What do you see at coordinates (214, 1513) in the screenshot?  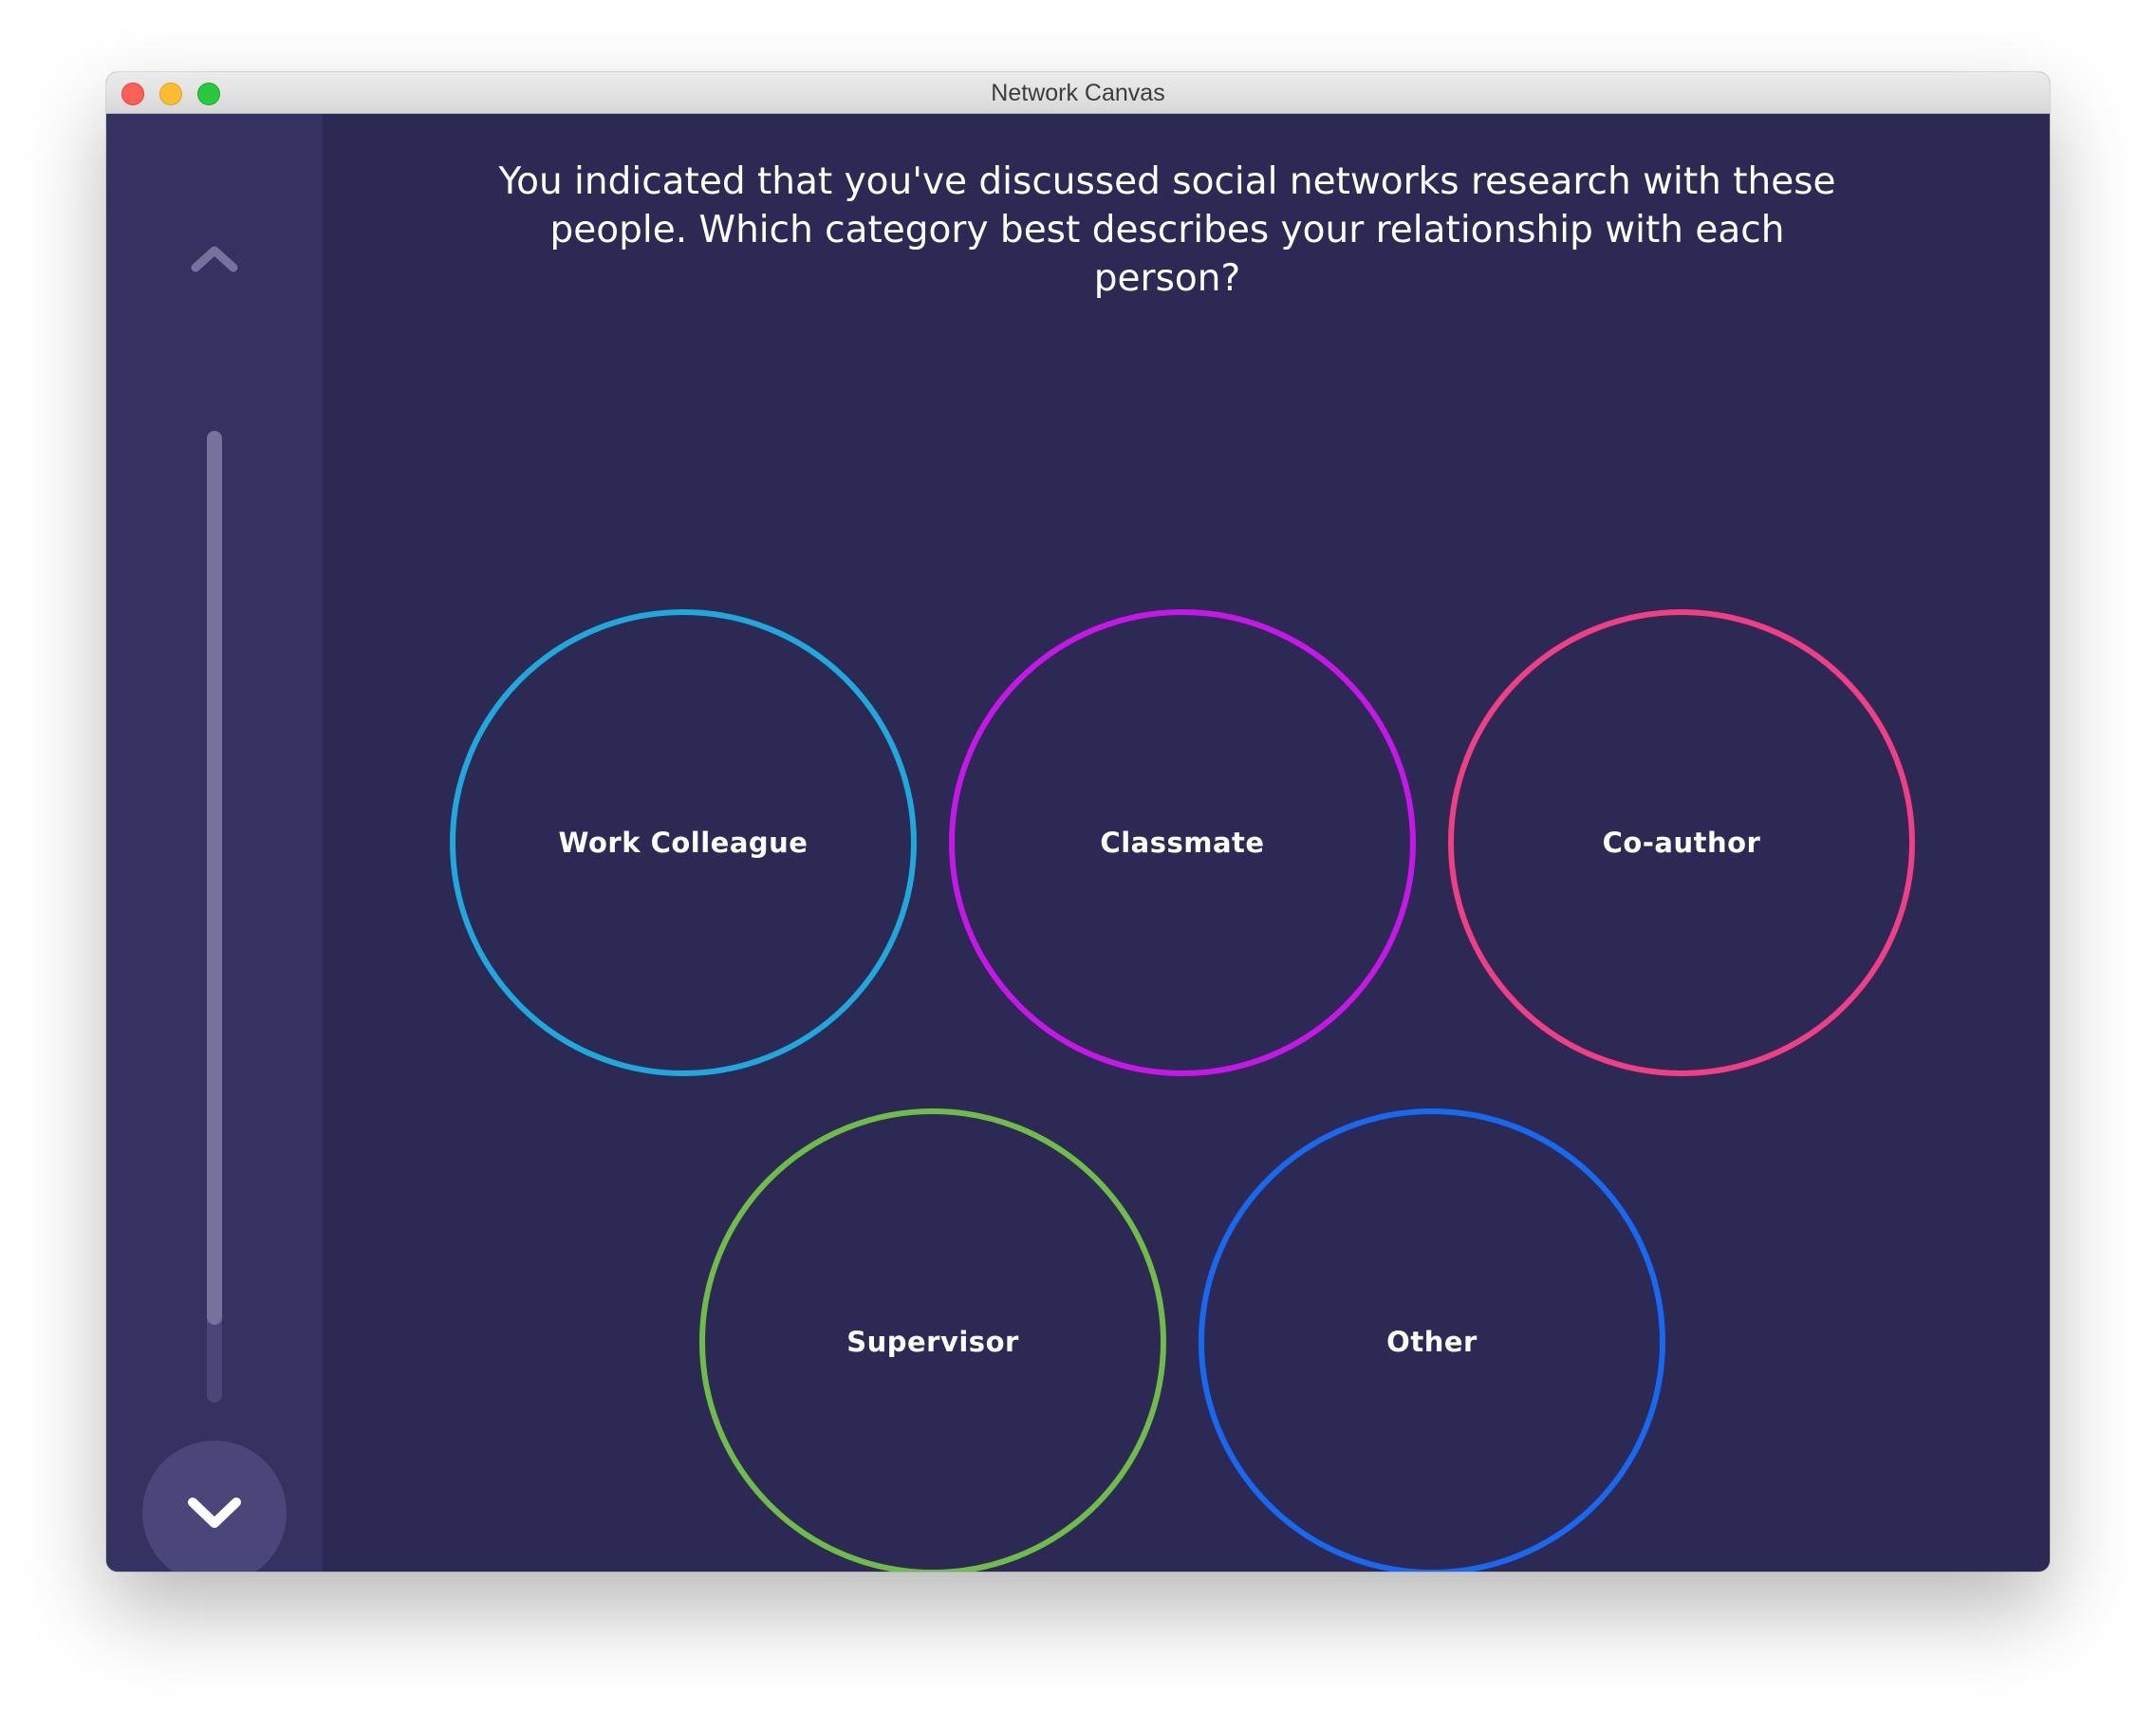 I see `chevron-down-icon` at bounding box center [214, 1513].